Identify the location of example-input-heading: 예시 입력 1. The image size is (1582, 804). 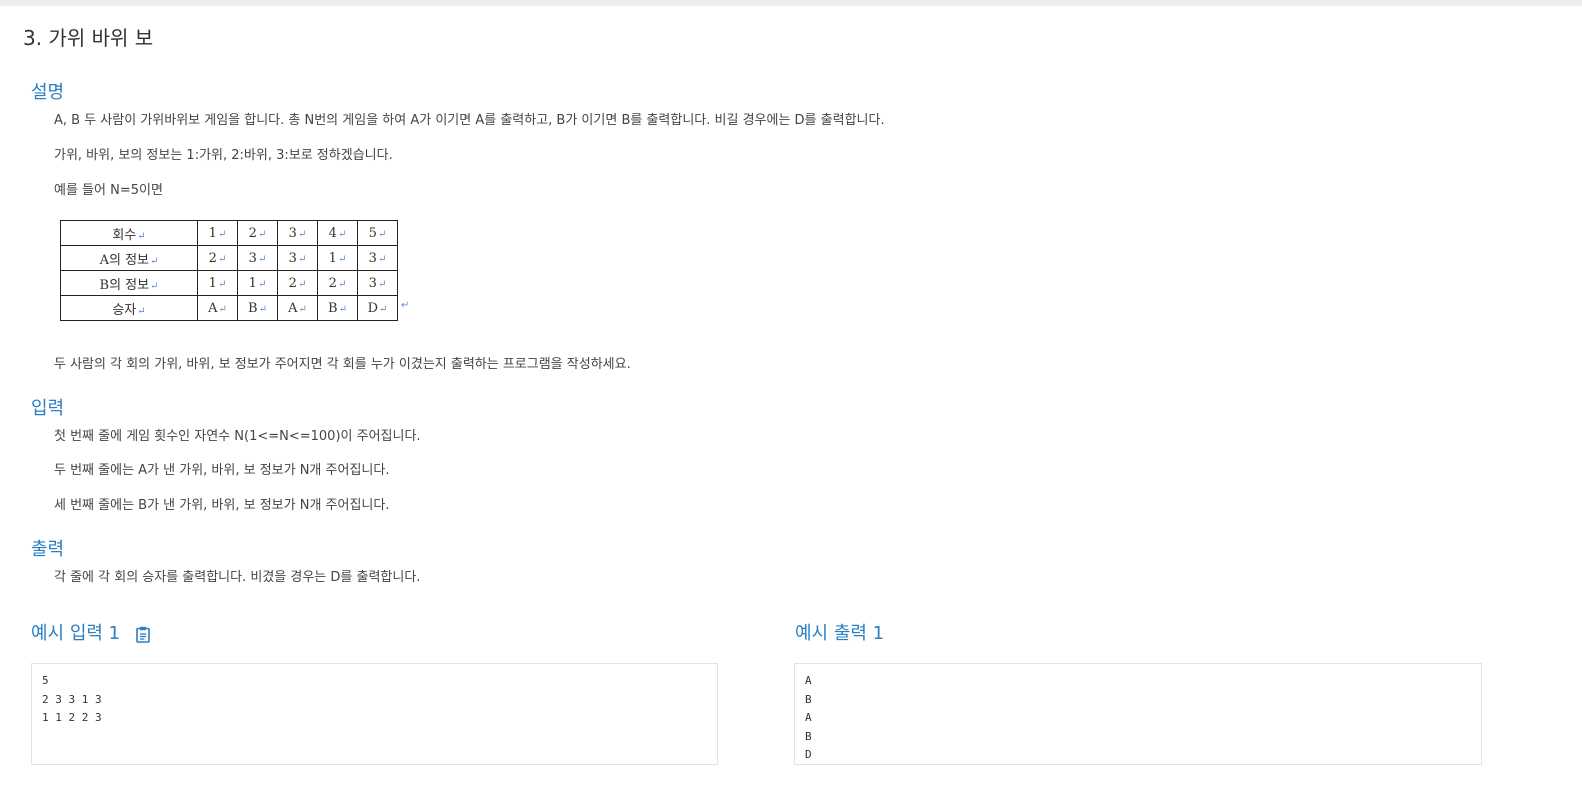
(90, 632).